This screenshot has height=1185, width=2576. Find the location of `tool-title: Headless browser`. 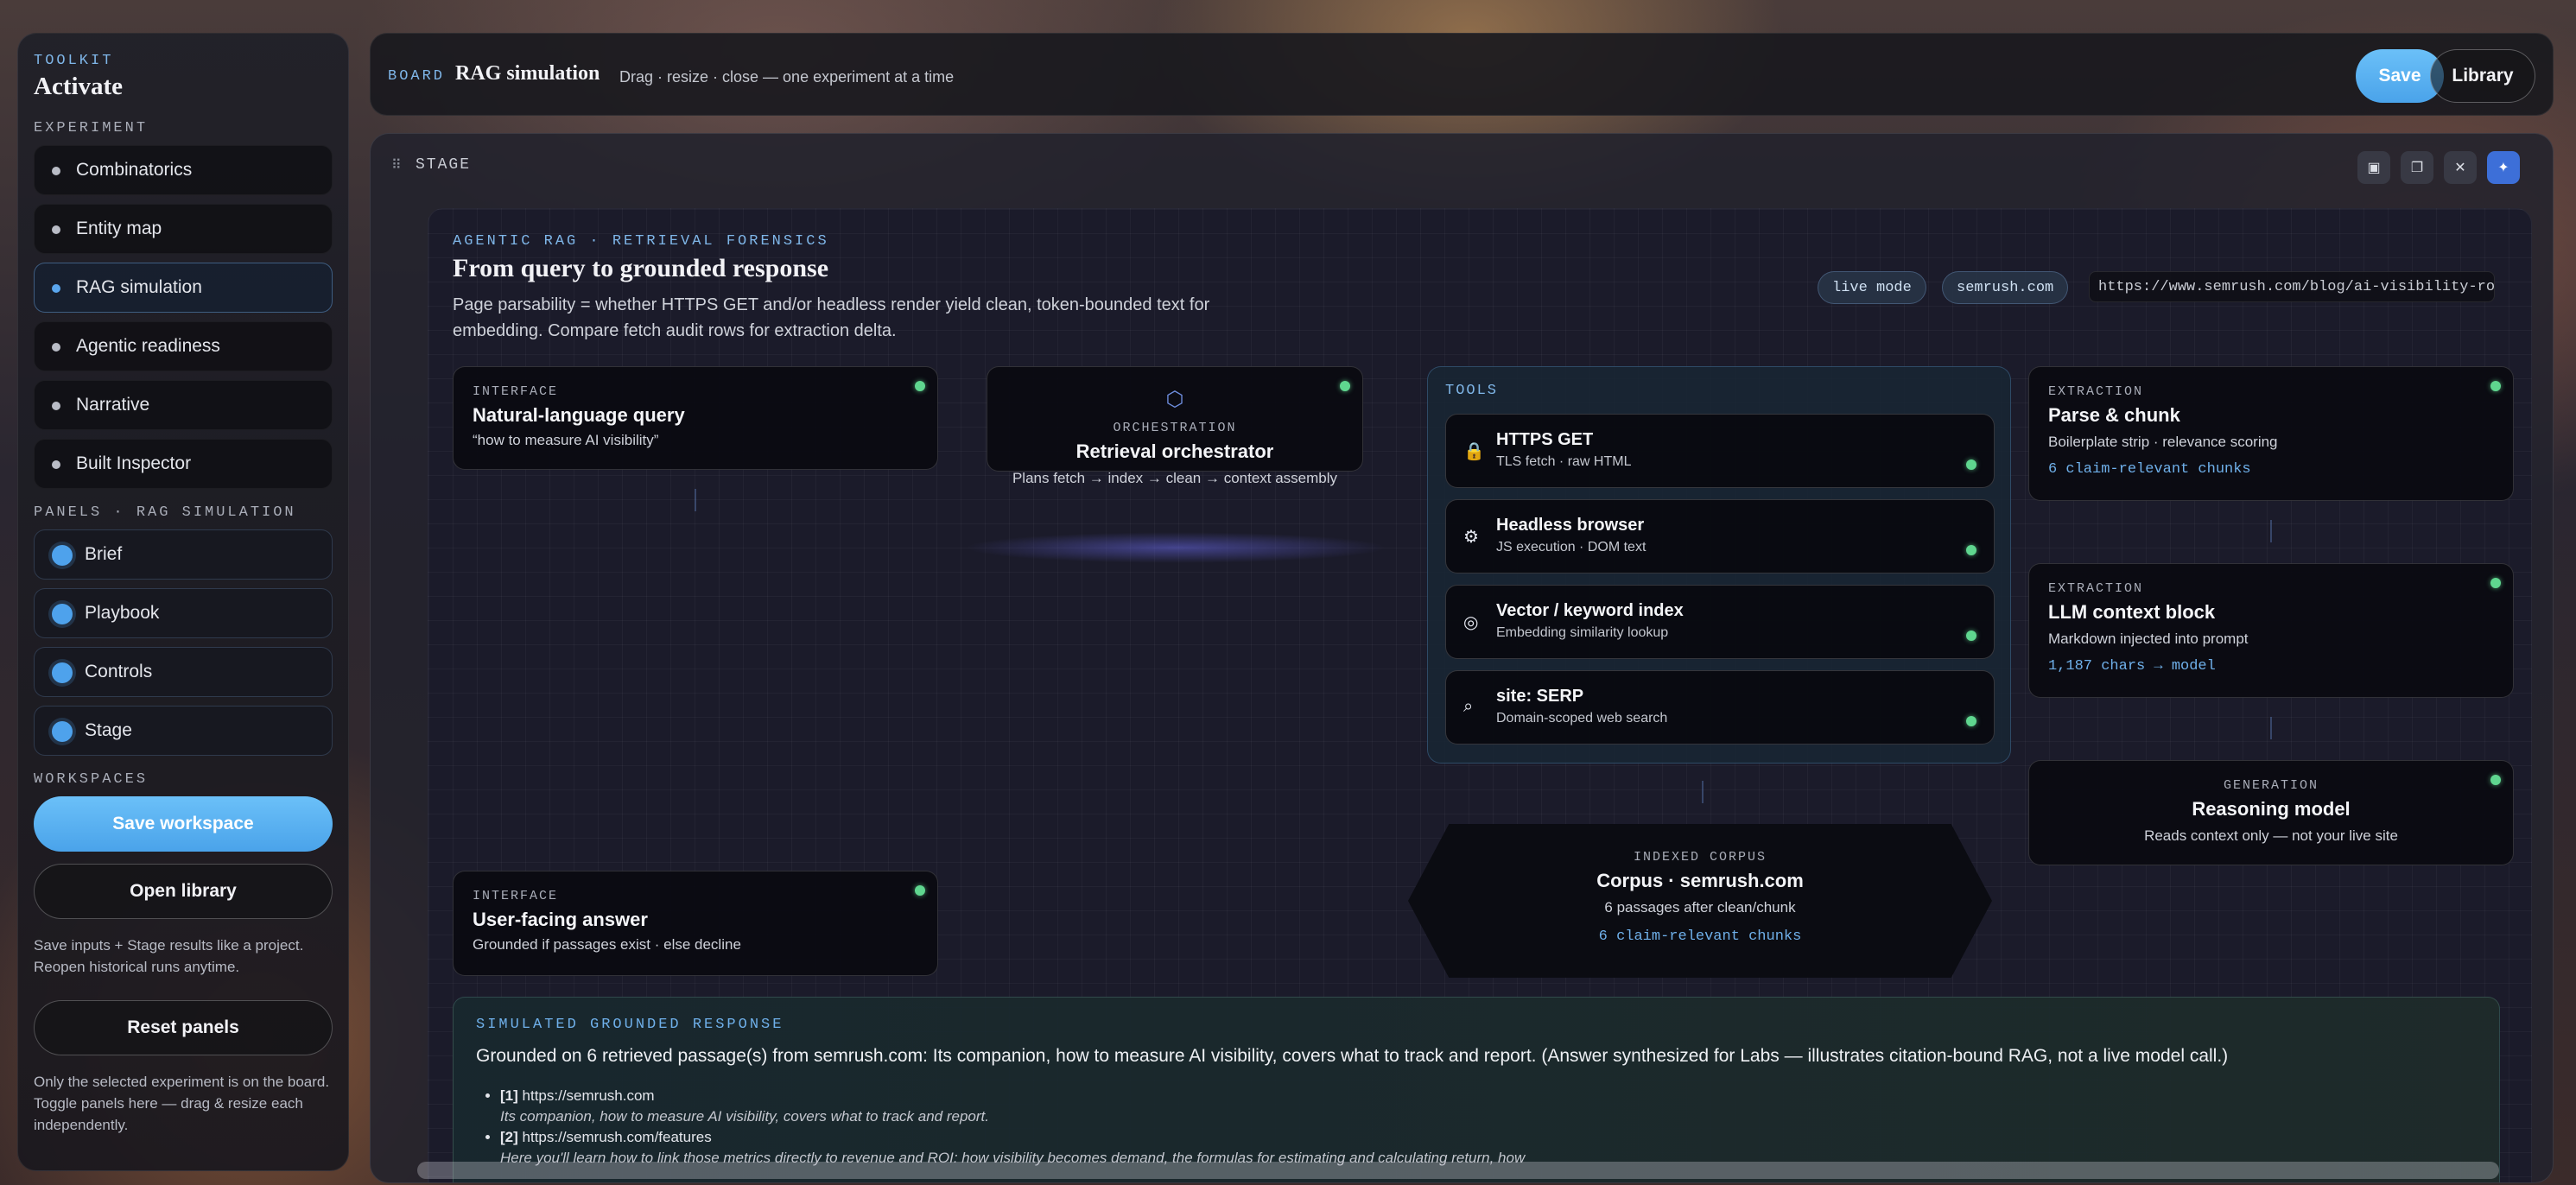

tool-title: Headless browser is located at coordinates (1570, 525).